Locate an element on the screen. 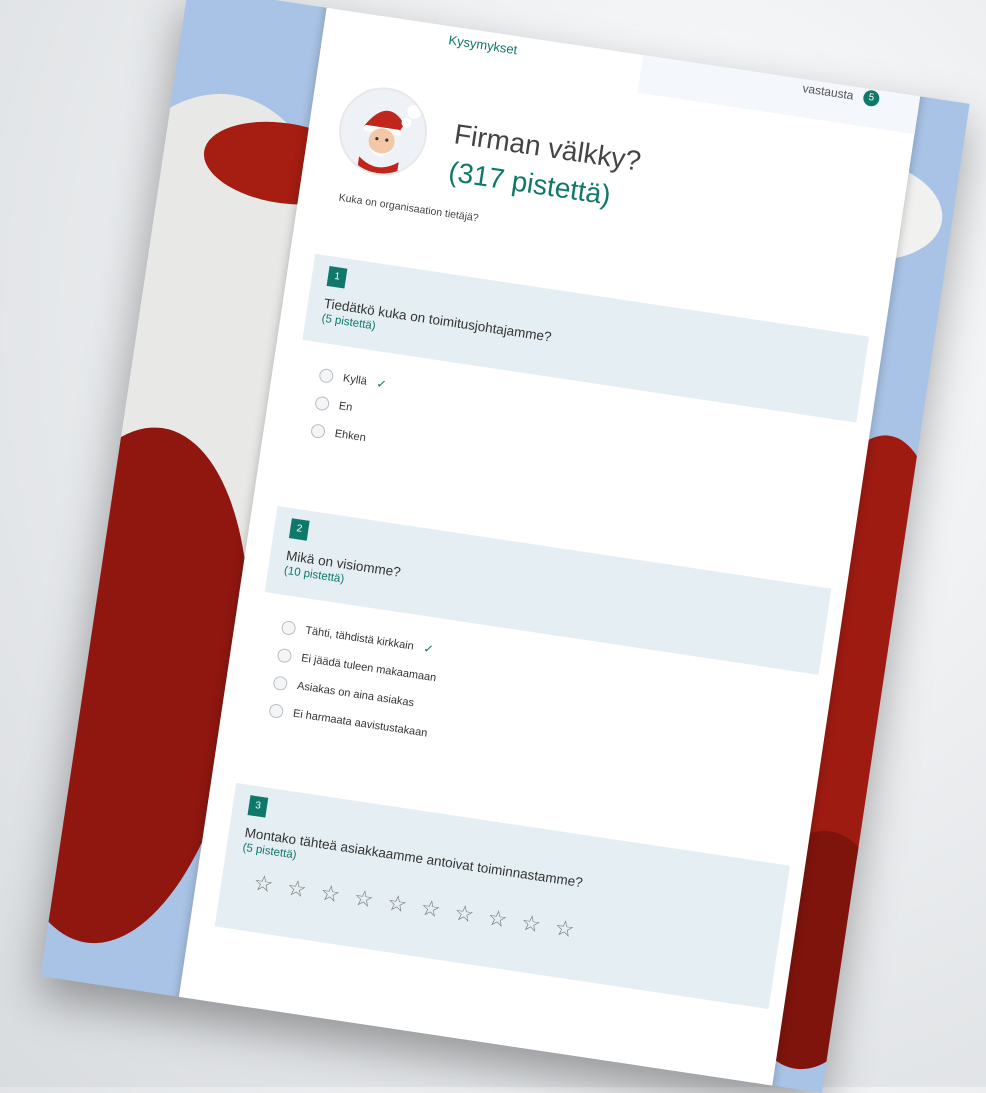 The height and width of the screenshot is (1093, 986). option-label: Kyllä is located at coordinates (355, 380).